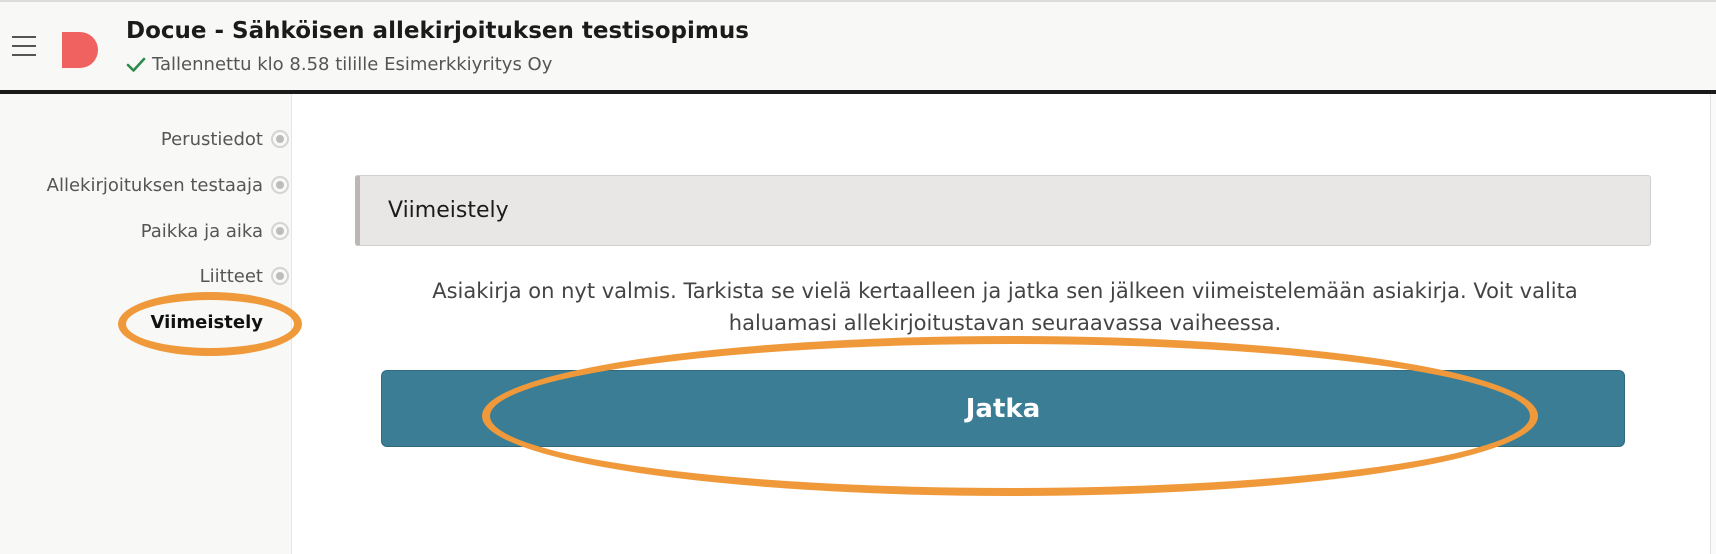 The width and height of the screenshot is (1716, 554). I want to click on hamburger-menu-icon, so click(24, 46).